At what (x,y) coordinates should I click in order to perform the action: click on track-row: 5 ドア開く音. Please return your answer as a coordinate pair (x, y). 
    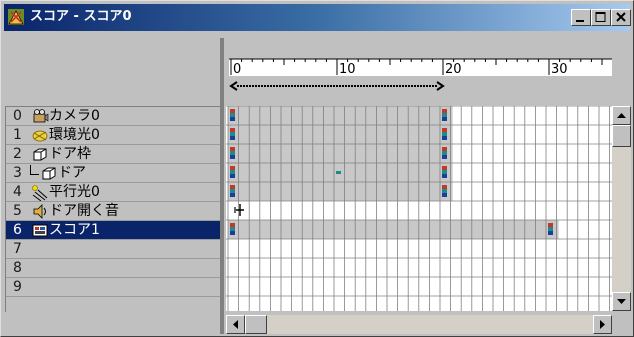
    Looking at the image, I should click on (113, 211).